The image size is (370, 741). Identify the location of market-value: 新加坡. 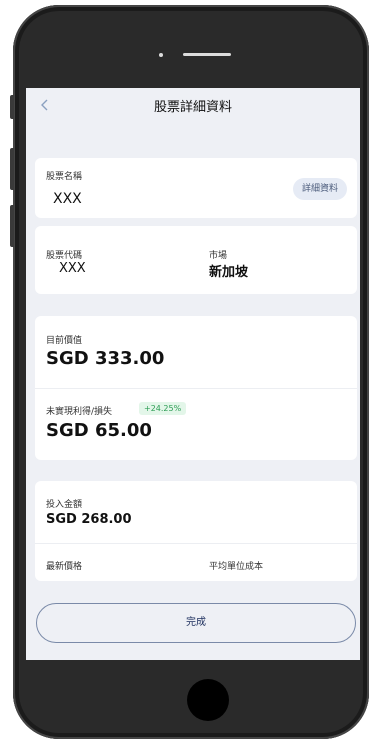
(229, 272).